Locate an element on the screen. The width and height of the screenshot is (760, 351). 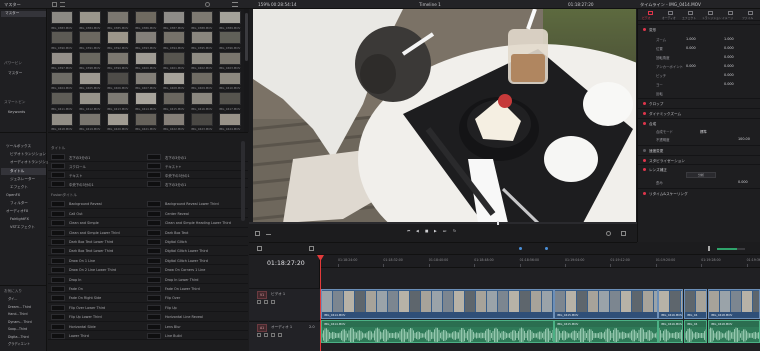
effect-name: Drop In is located at coordinates (75, 280).